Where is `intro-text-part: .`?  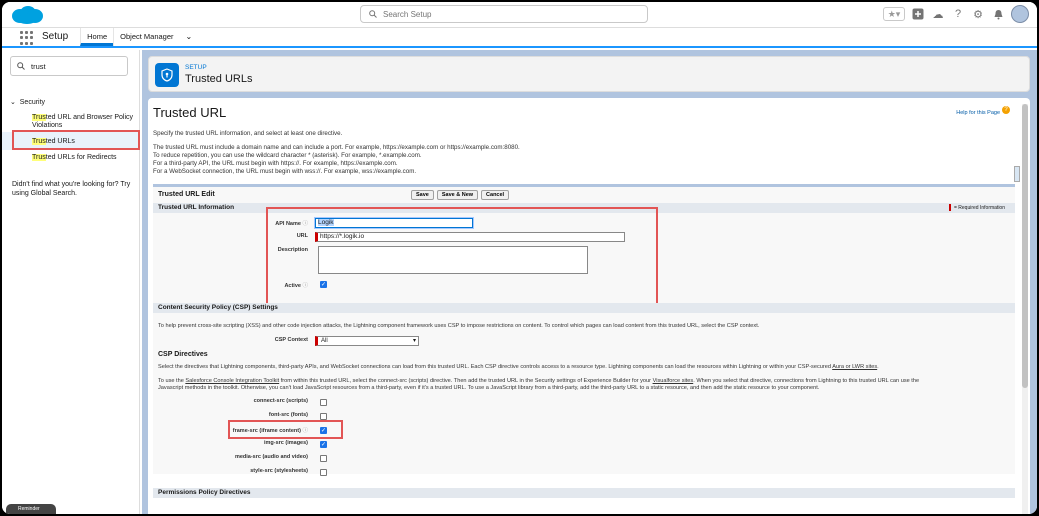
intro-text-part: . is located at coordinates (878, 367).